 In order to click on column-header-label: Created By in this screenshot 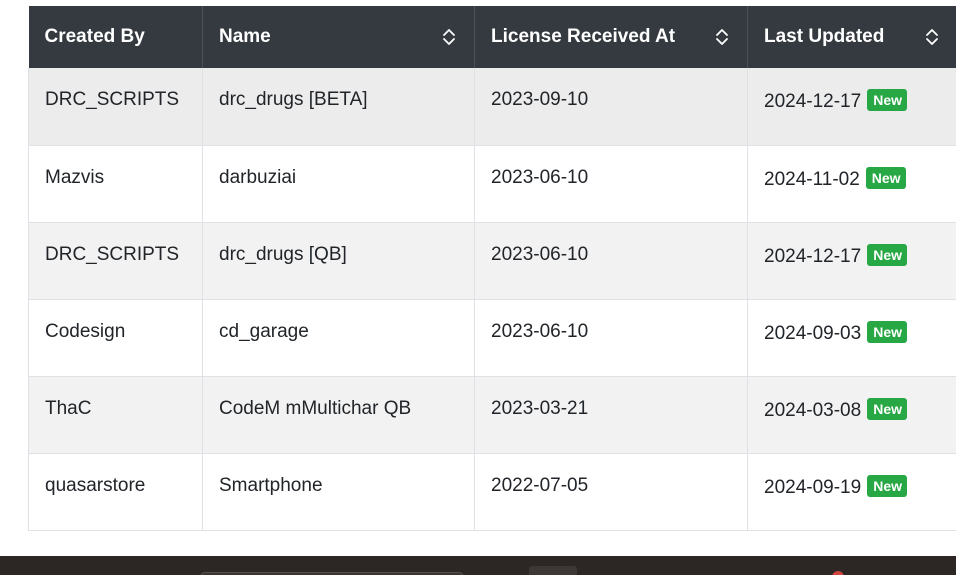, I will do `click(94, 36)`.